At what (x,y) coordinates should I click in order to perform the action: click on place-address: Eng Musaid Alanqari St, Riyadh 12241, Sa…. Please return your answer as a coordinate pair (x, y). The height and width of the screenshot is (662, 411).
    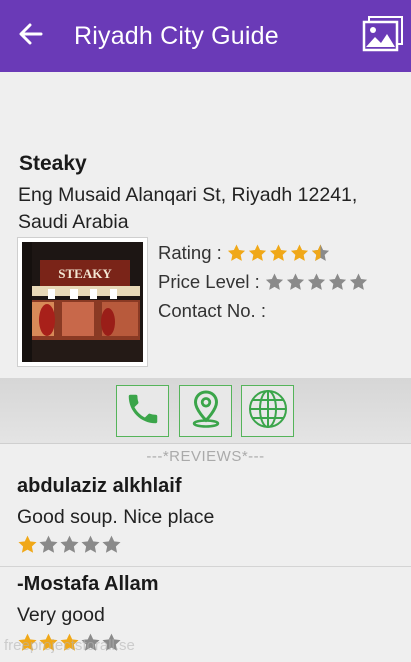
    Looking at the image, I should click on (188, 208).